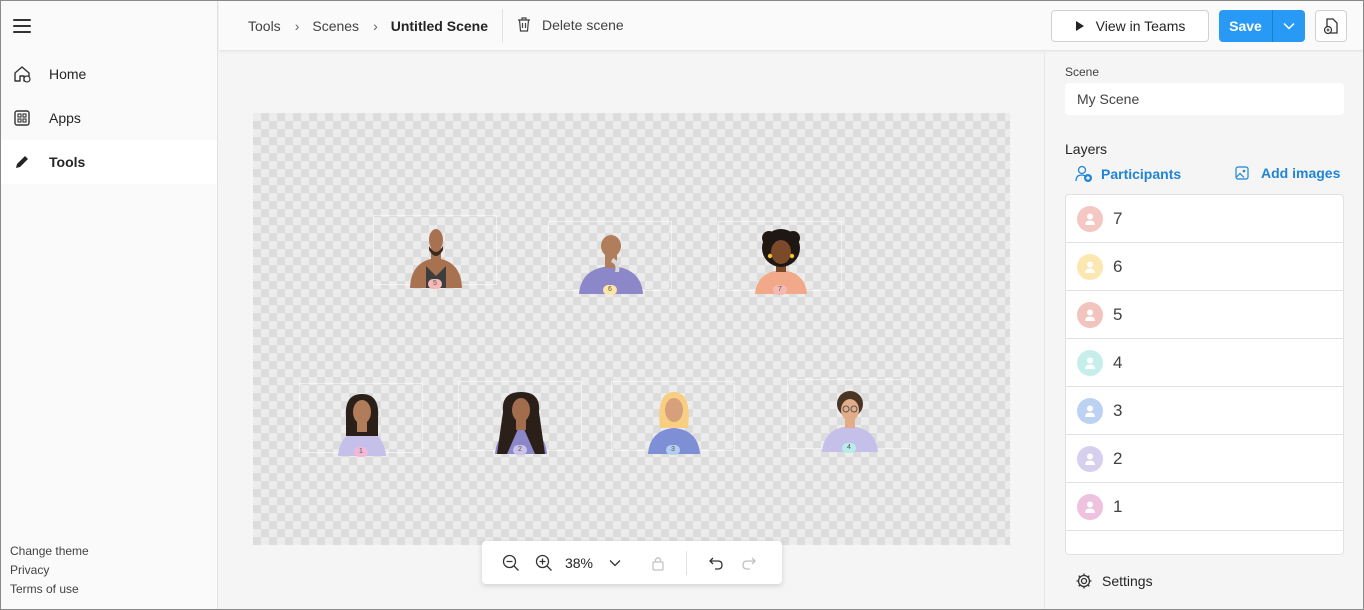 The image size is (1364, 610). I want to click on layer-item-2: 2, so click(1204, 459).